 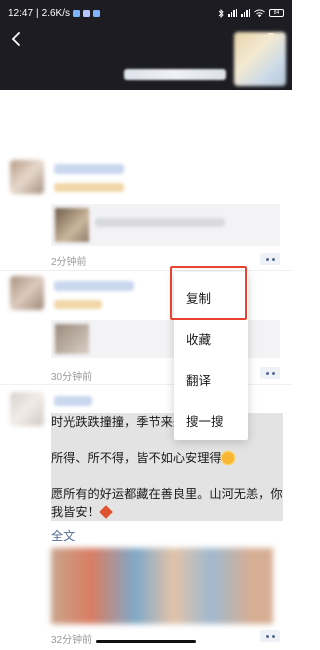 I want to click on status-left: 12:47 | 2.6K/s, so click(x=54, y=13).